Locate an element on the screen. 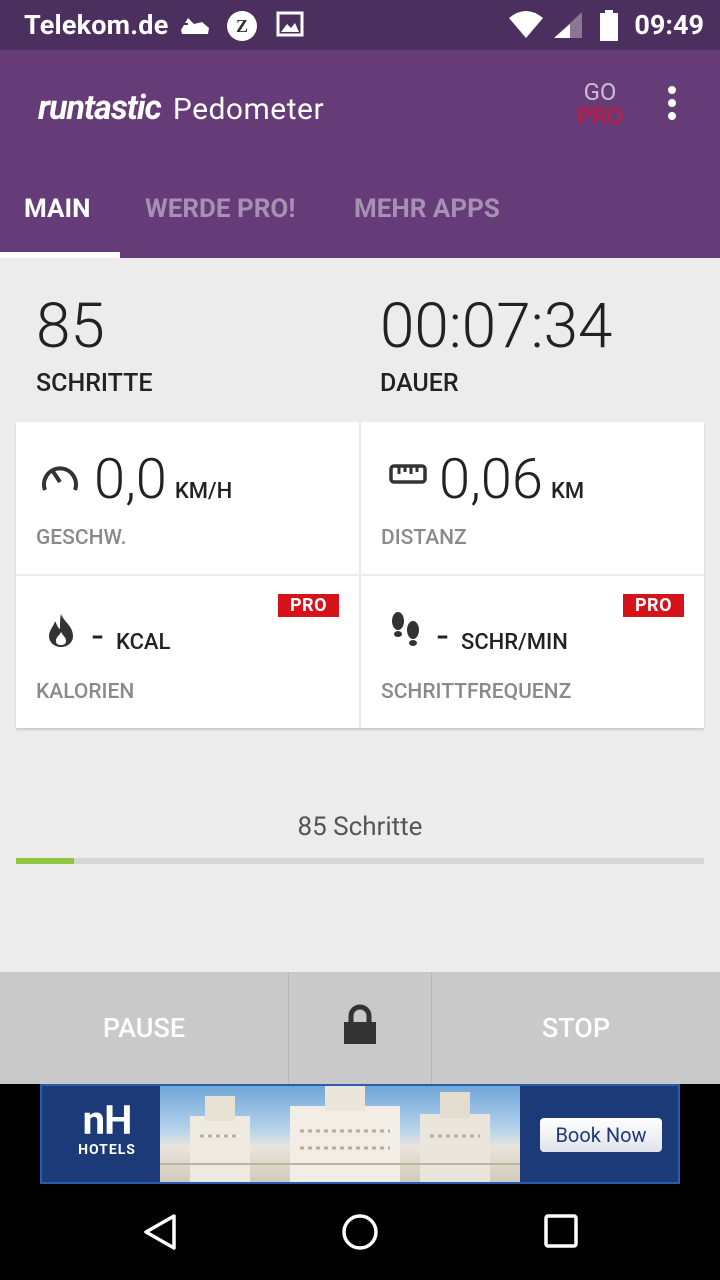 This screenshot has width=720, height=1280. calories-label: KALORIEN is located at coordinates (85, 692).